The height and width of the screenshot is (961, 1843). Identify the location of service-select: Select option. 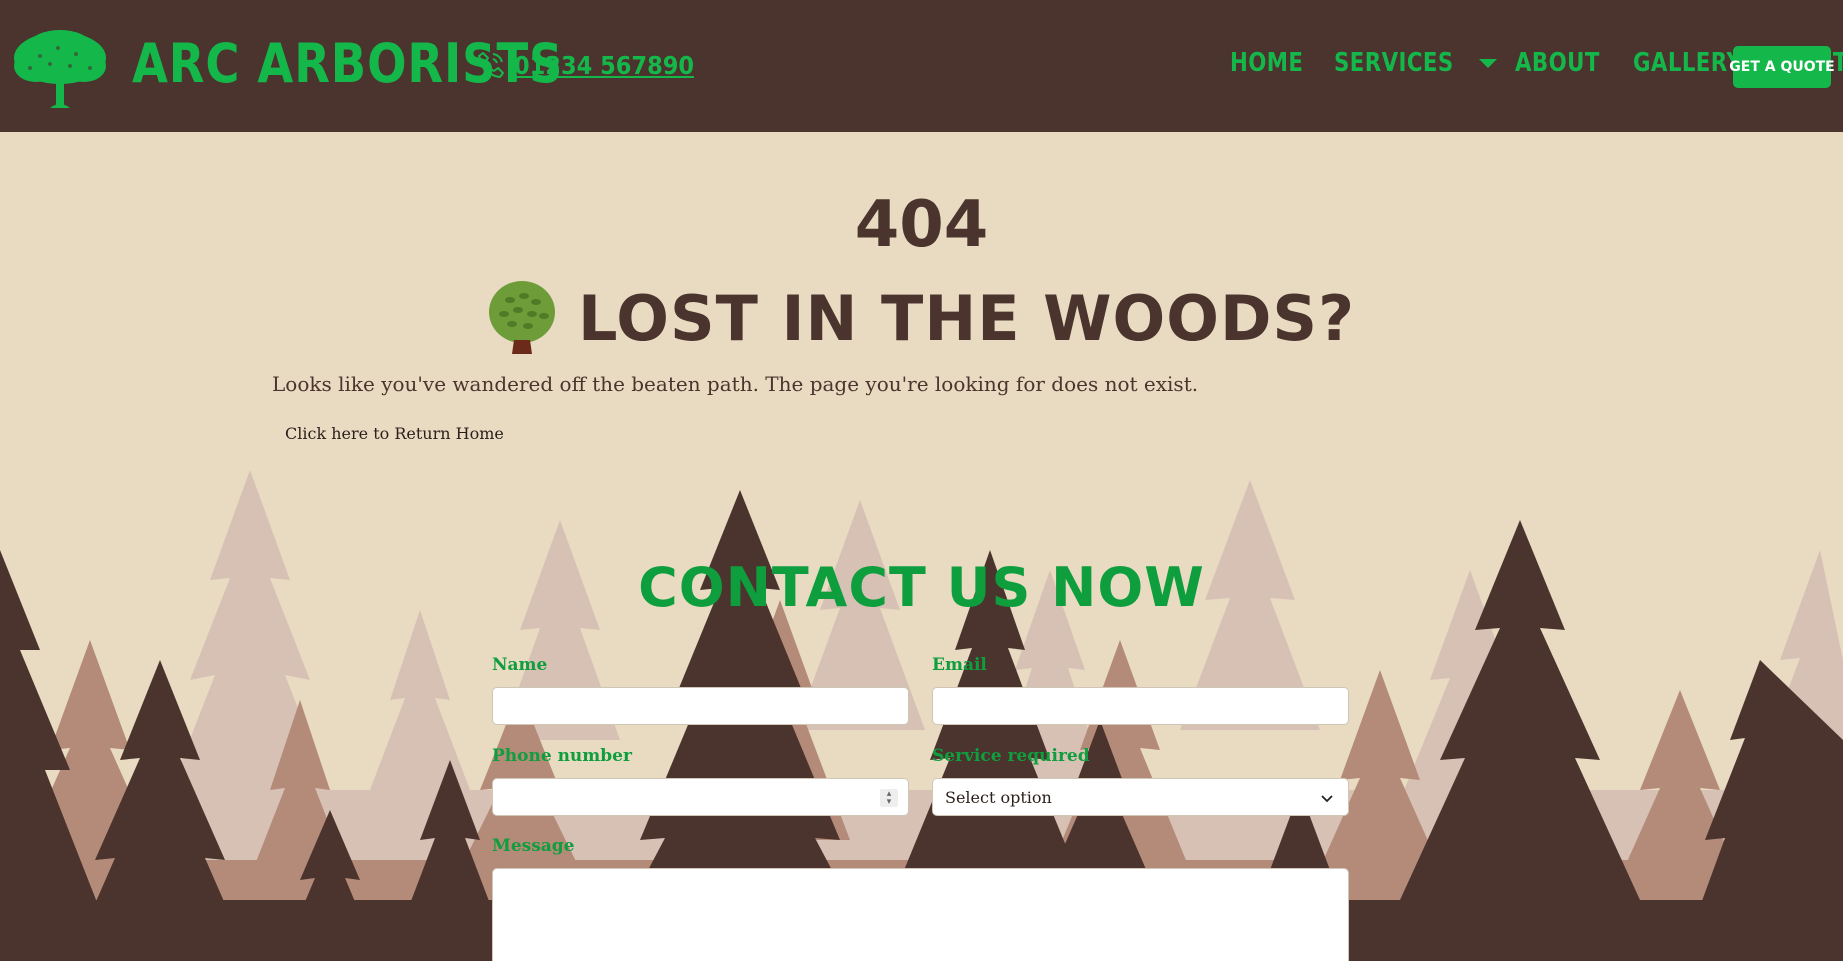
(1140, 797).